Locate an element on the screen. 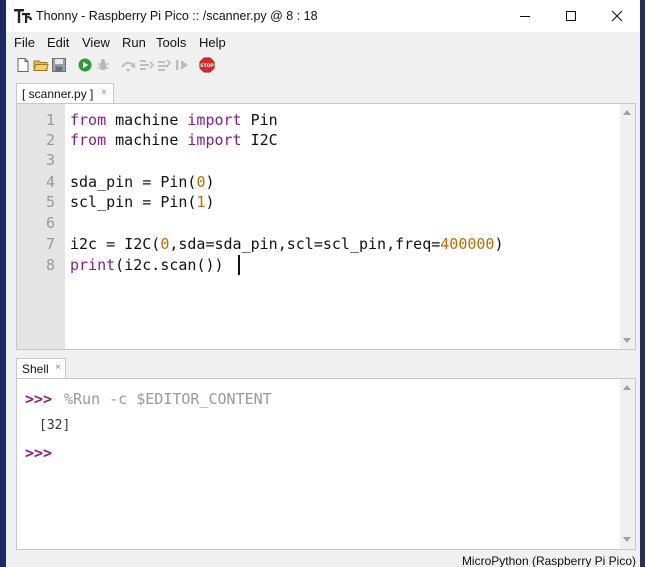 This screenshot has width=645, height=567. line-number-gutter: 1 2 3 4 5 6 7 8 is located at coordinates (41, 226).